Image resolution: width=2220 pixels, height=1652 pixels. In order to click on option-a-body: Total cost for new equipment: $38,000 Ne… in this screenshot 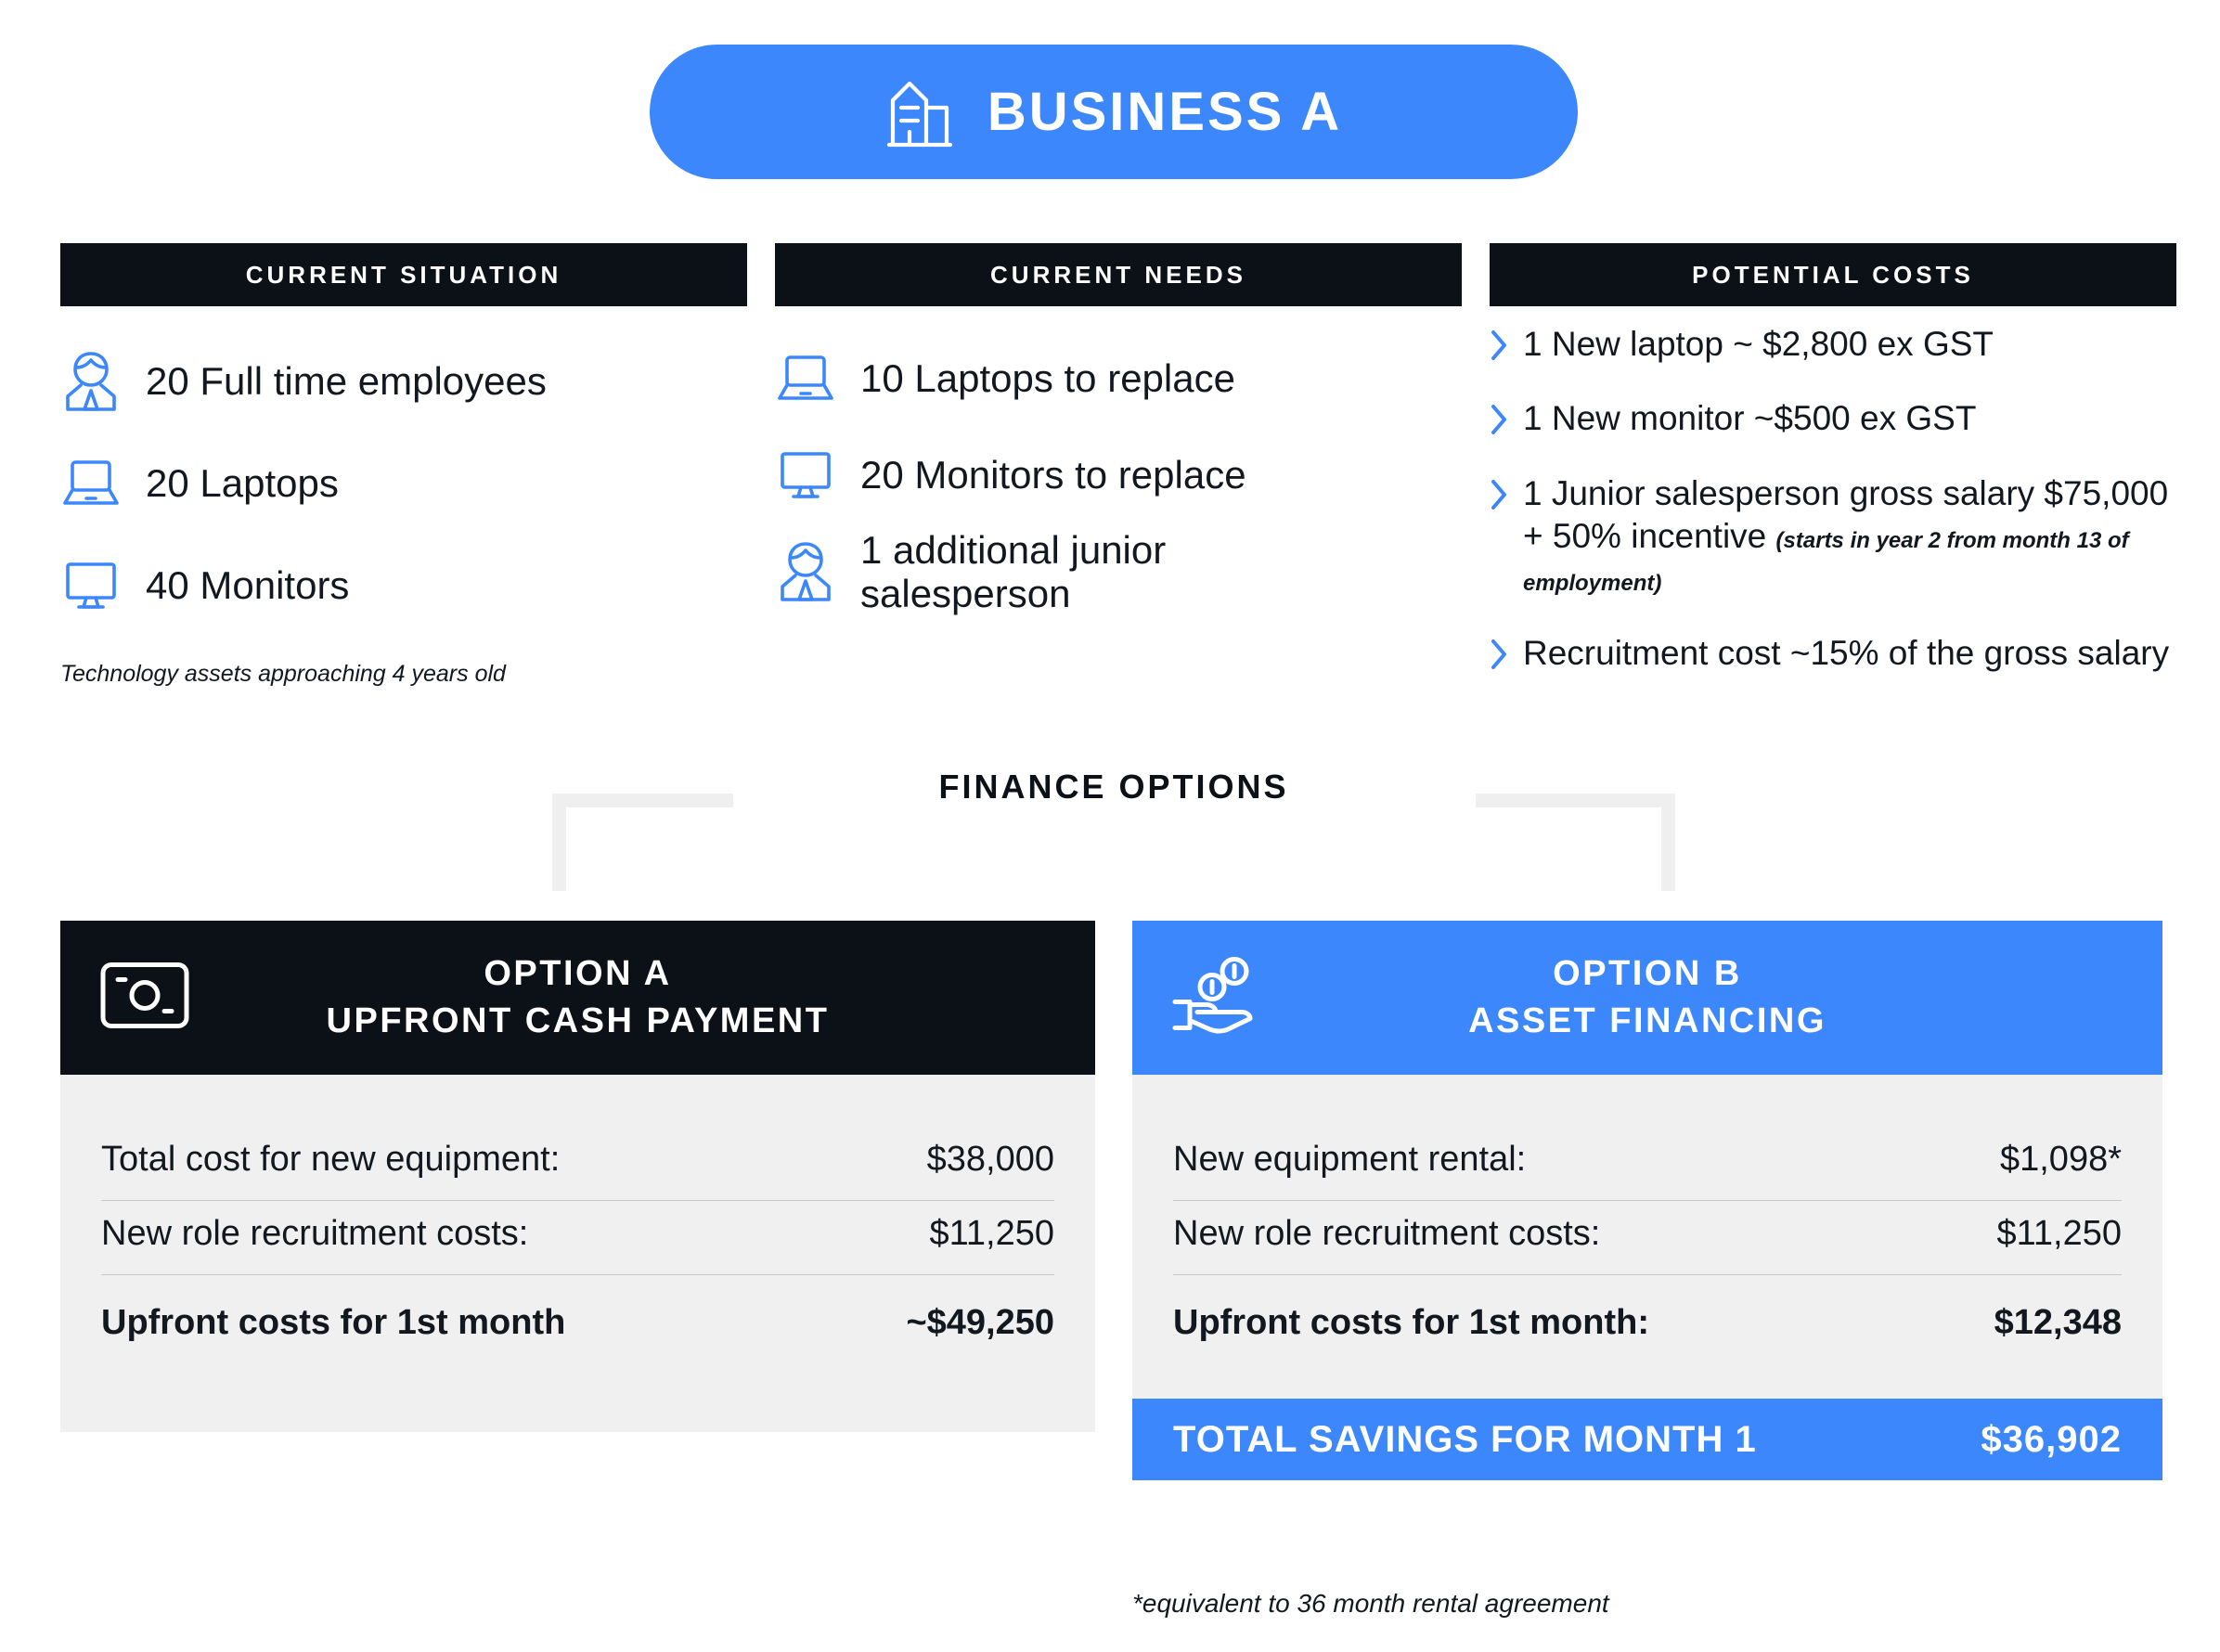, I will do `click(578, 1253)`.